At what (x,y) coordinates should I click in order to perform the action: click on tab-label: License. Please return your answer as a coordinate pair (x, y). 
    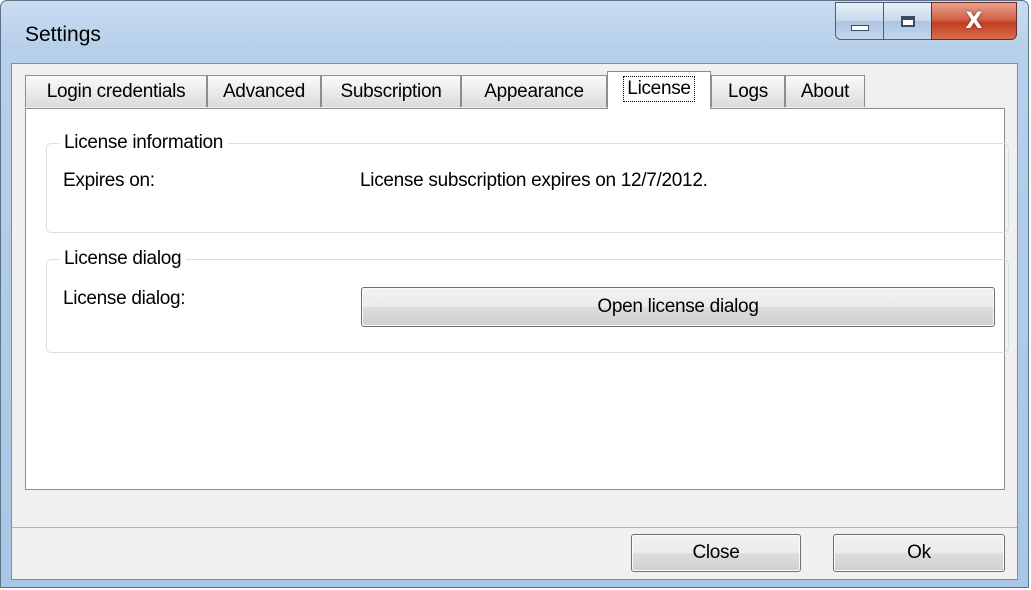
    Looking at the image, I should click on (659, 88).